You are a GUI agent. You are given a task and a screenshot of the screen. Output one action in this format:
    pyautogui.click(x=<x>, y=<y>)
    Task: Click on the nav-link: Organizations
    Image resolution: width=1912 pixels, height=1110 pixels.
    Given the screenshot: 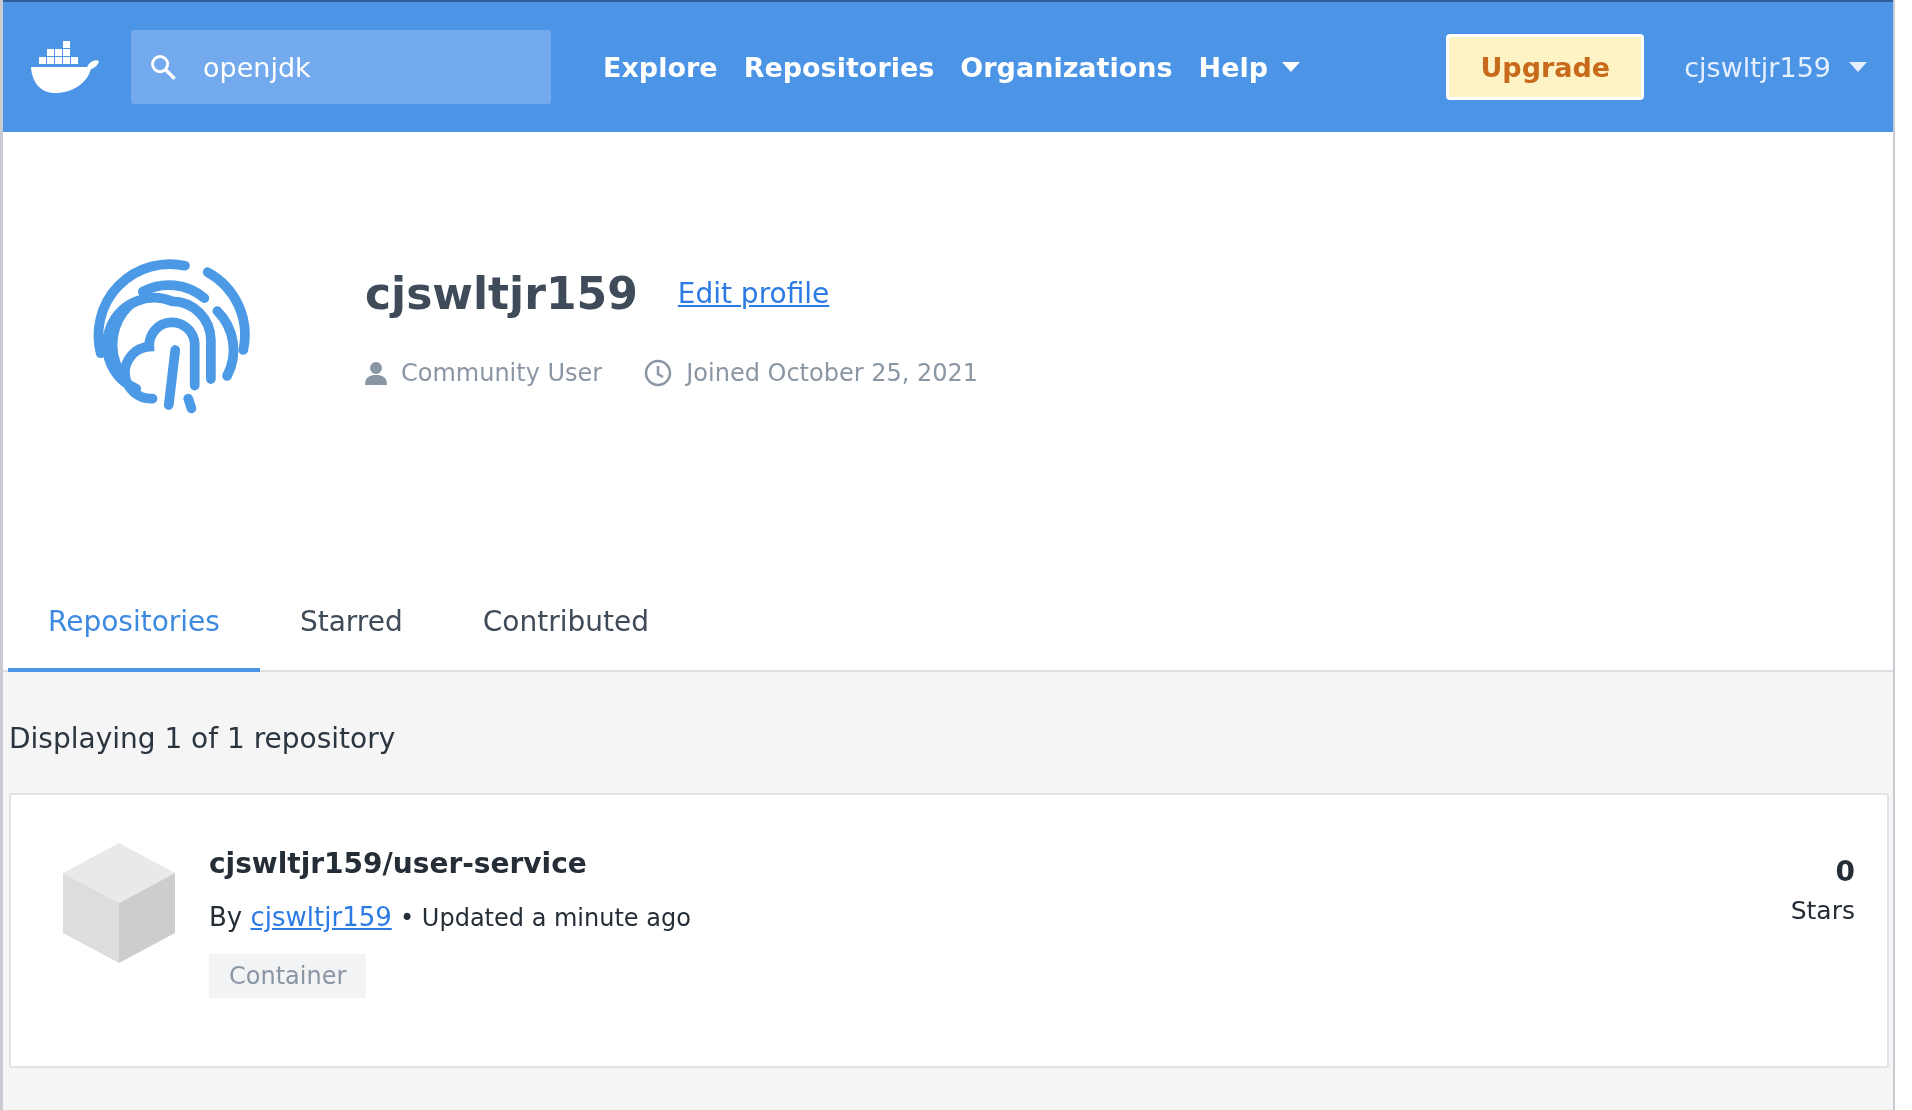 What is the action you would take?
    pyautogui.click(x=1066, y=67)
    